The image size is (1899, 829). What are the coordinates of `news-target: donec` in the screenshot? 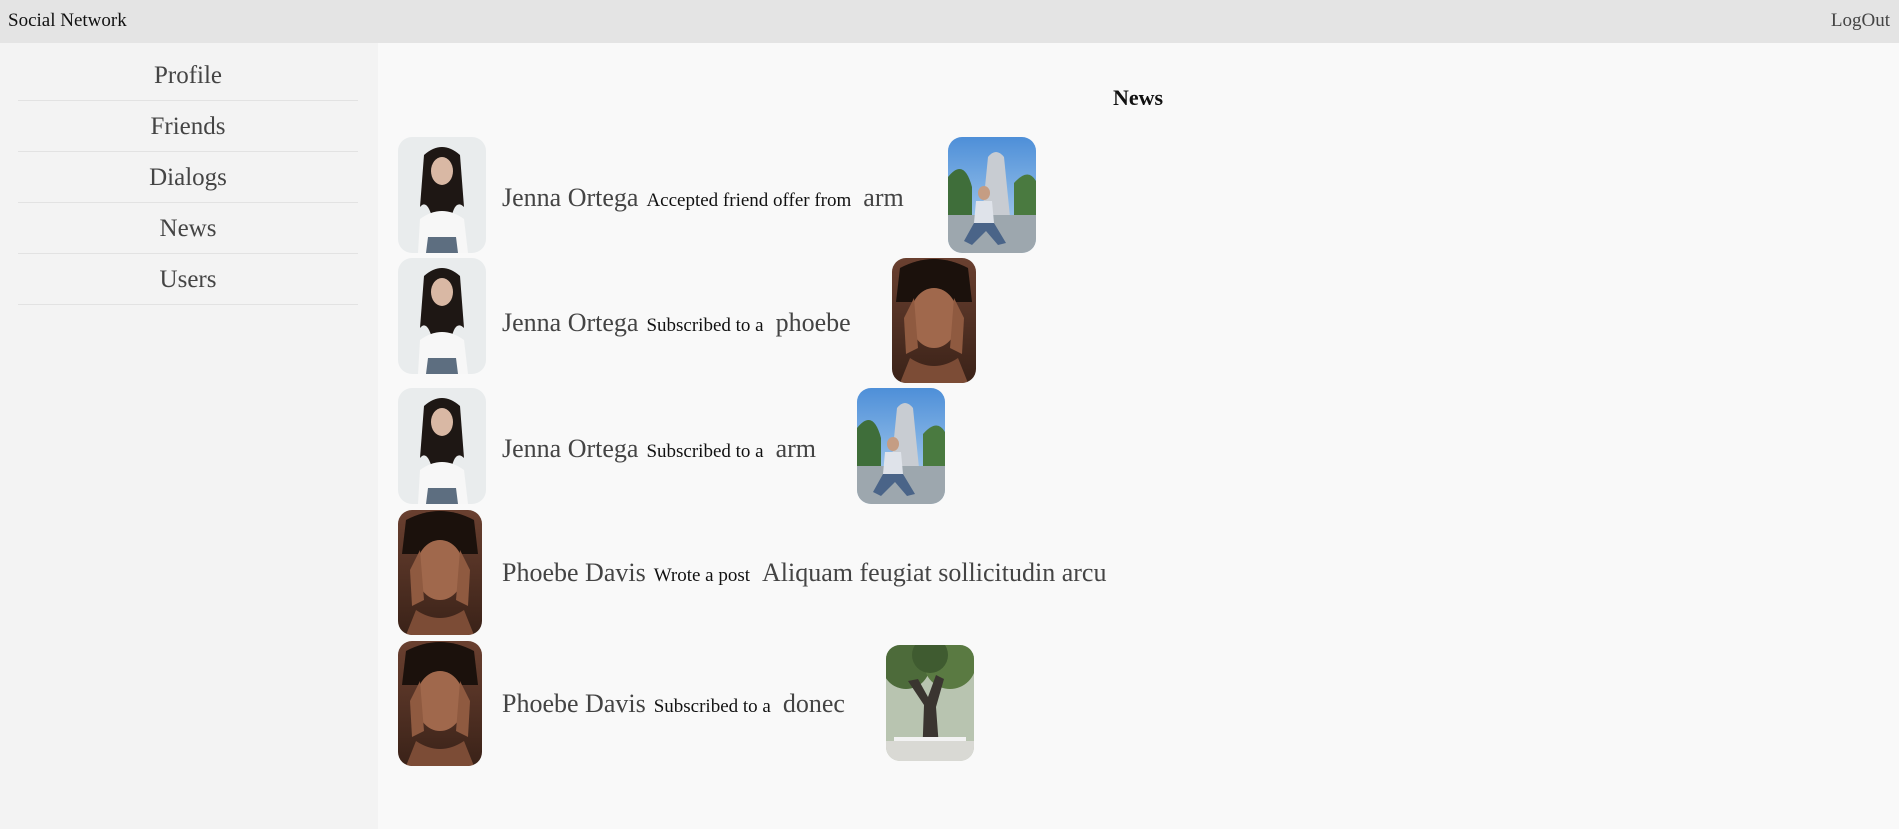 It's located at (814, 703).